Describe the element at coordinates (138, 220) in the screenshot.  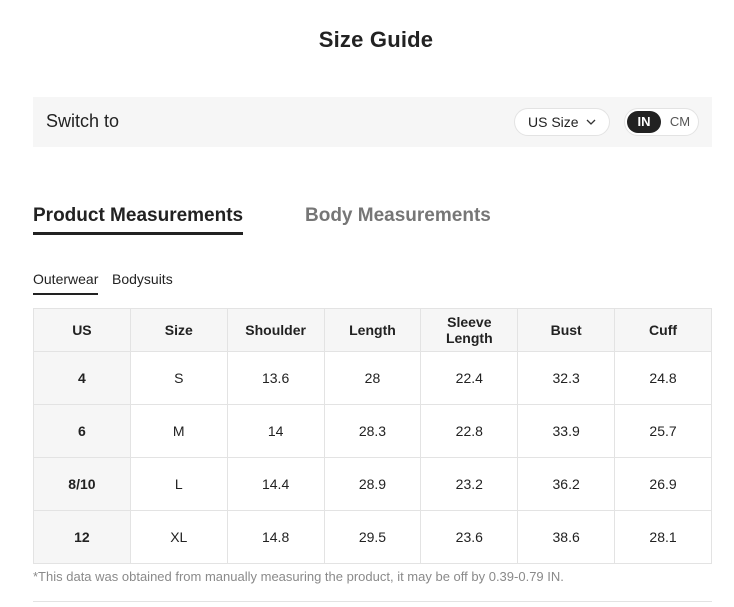
I see `tab-product-measurements: Product Measurements` at that location.